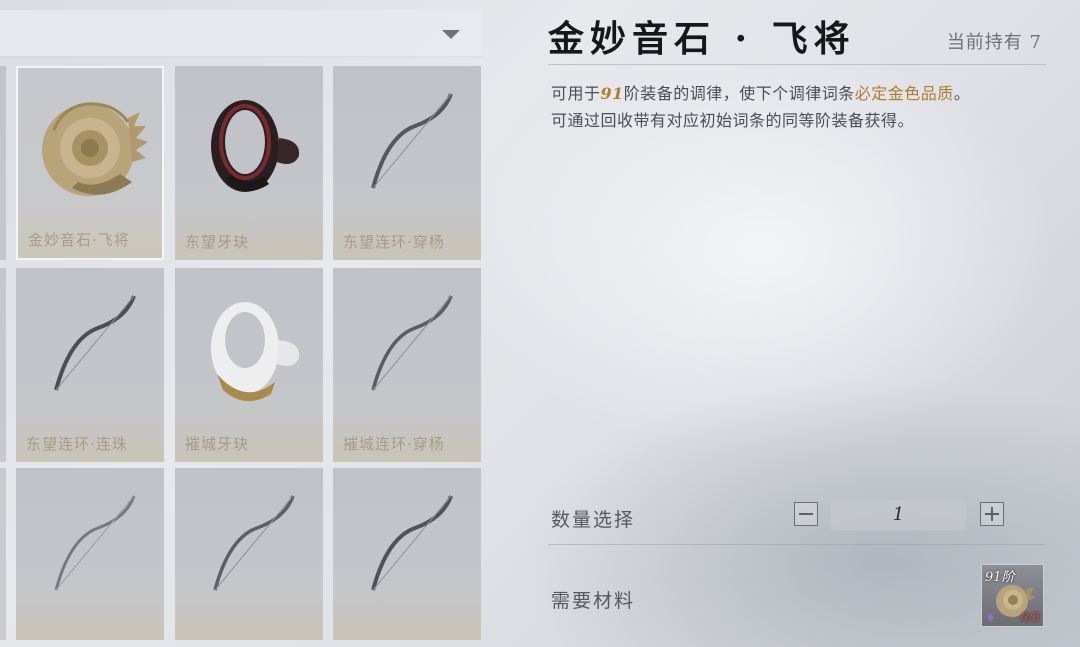 The height and width of the screenshot is (647, 1080). What do you see at coordinates (217, 242) in the screenshot?
I see `item-label: 东望牙玦` at bounding box center [217, 242].